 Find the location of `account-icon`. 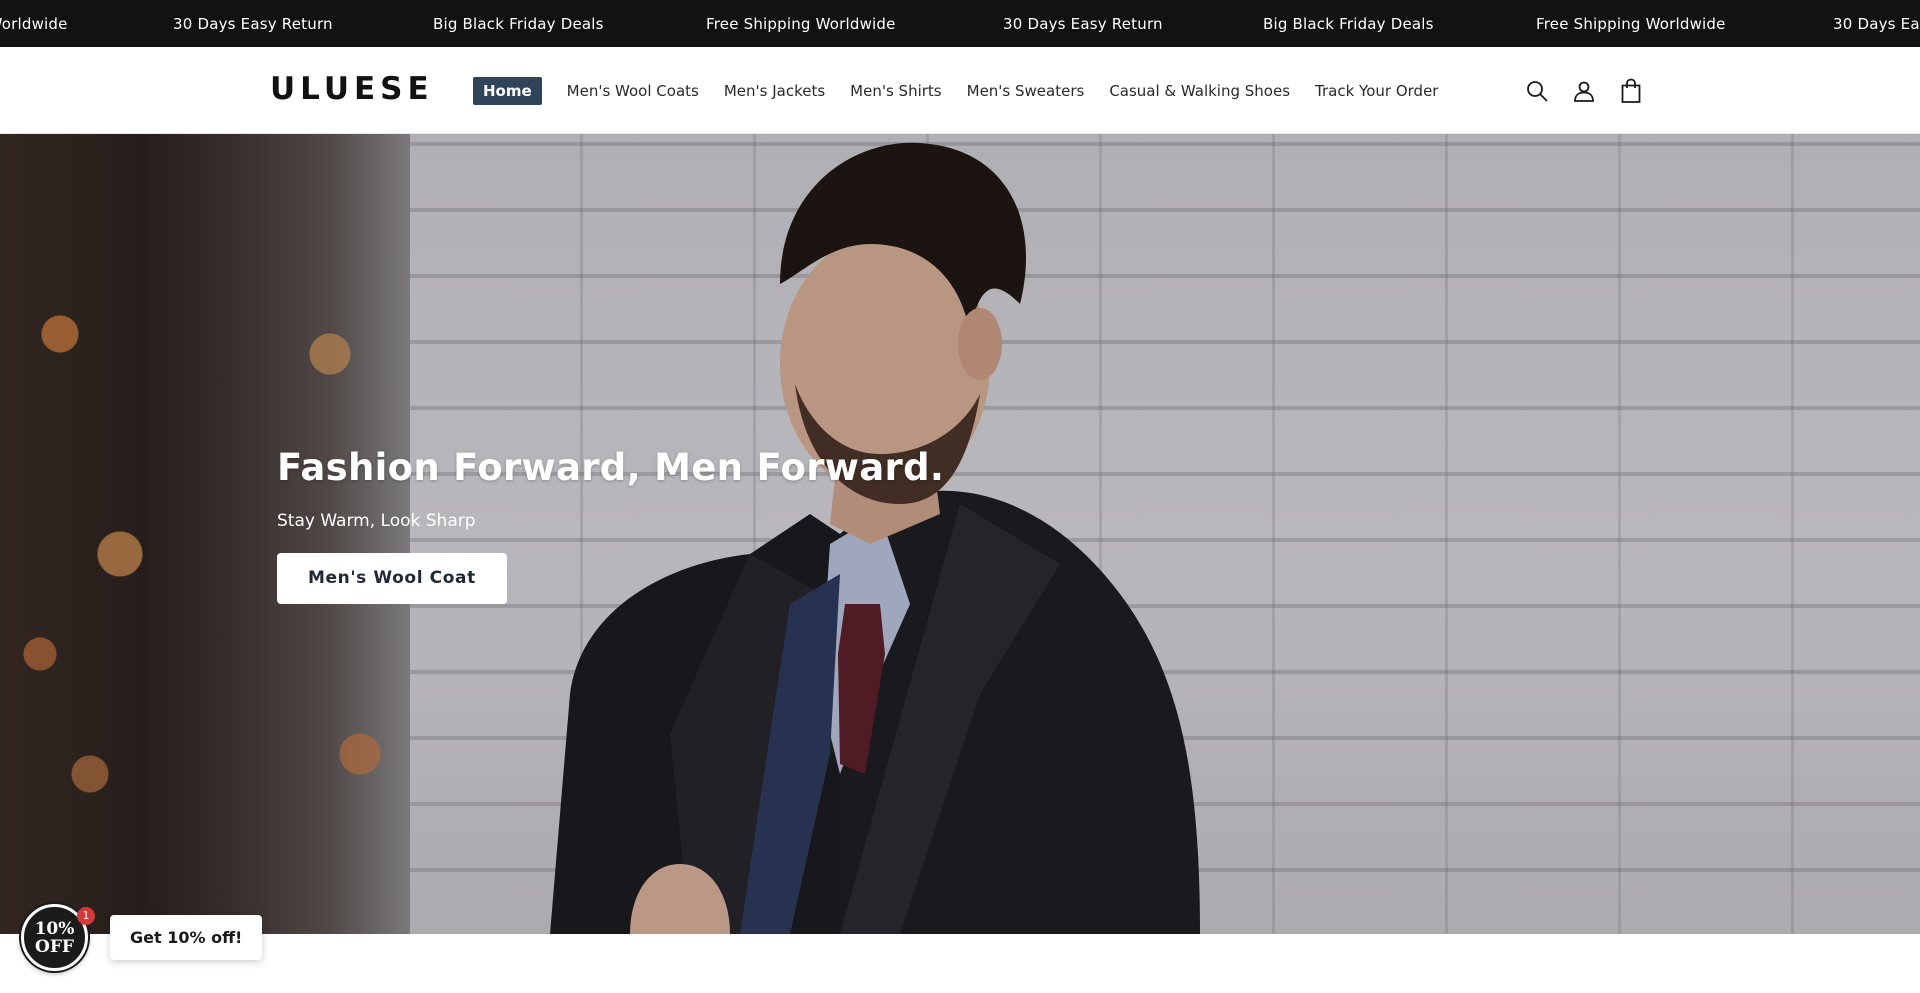

account-icon is located at coordinates (1584, 91).